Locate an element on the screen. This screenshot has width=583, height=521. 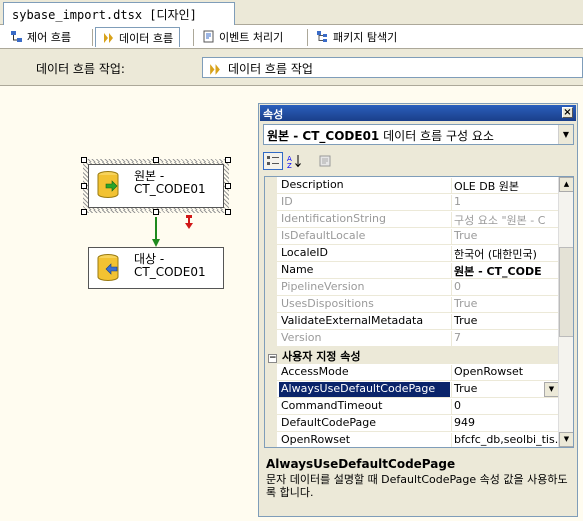
tab-package-explorer: 패키지 탐색기 is located at coordinates (356, 37).